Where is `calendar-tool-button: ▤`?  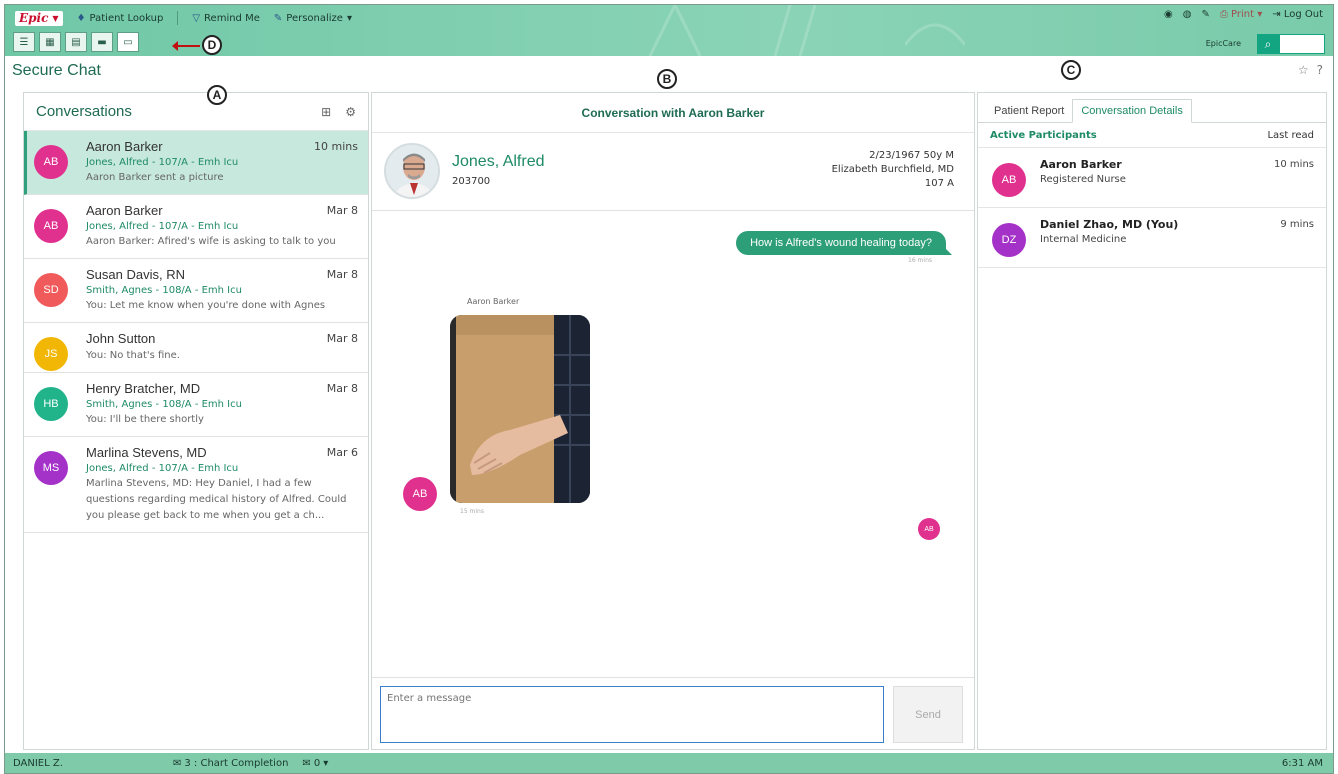 calendar-tool-button: ▤ is located at coordinates (76, 42).